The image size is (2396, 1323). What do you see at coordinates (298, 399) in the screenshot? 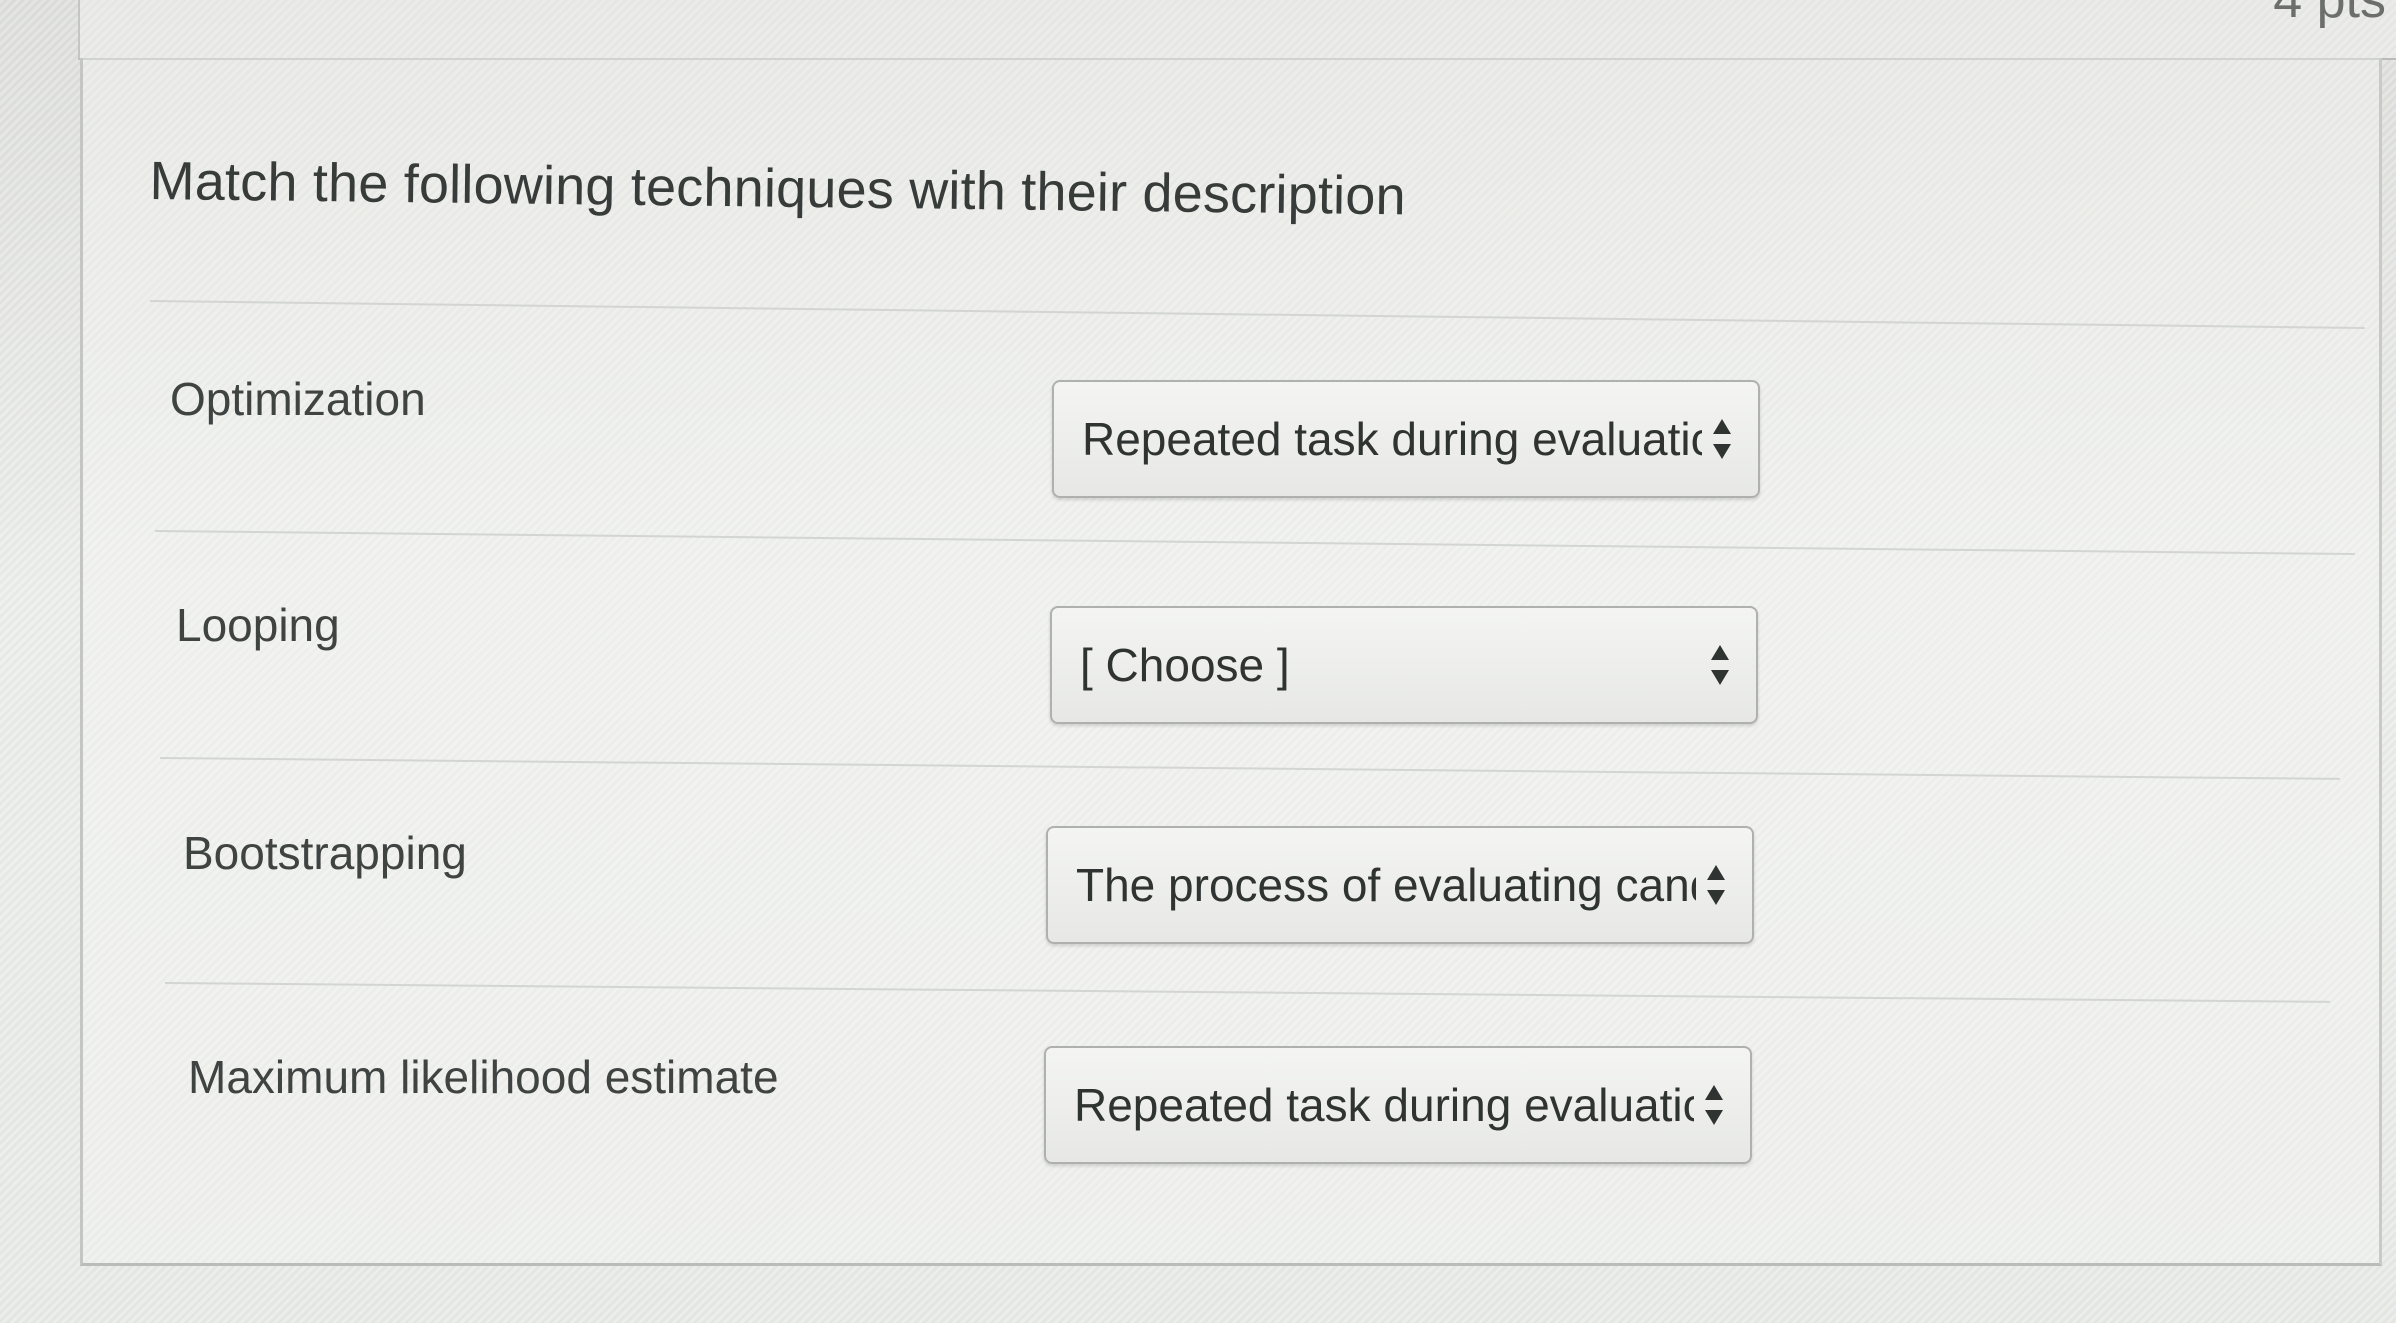
I see `term-label-optimization: Optimization` at bounding box center [298, 399].